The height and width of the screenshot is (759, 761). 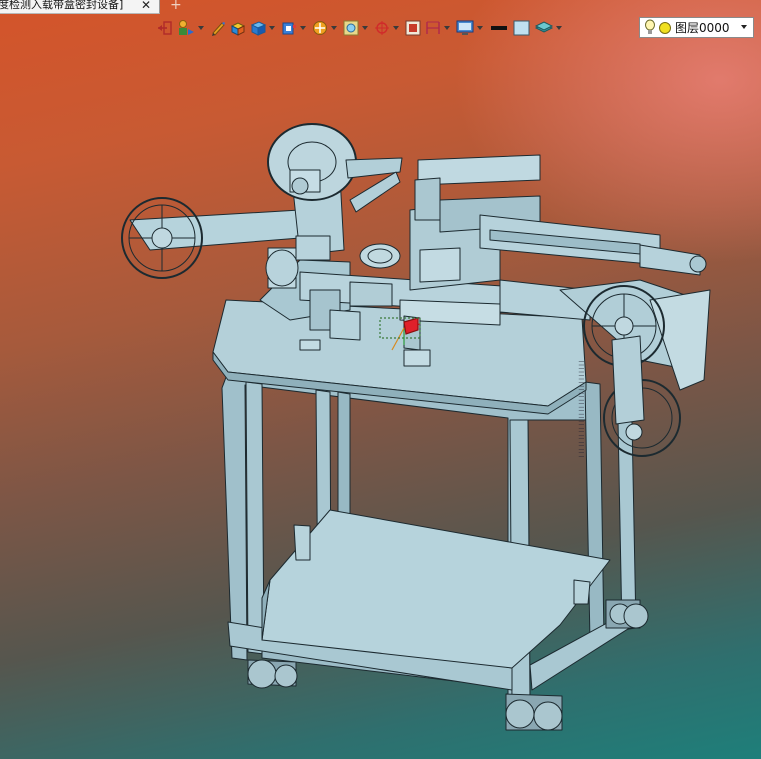 I want to click on user-coordinate-button, so click(x=191, y=28).